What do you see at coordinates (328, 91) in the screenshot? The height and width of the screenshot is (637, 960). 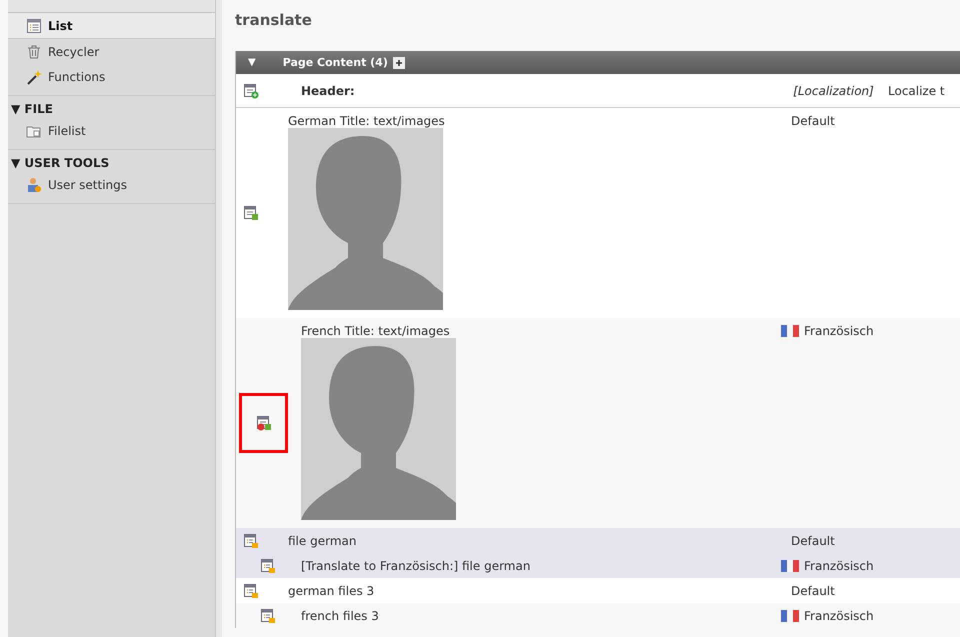 I see `column-header: Header:` at bounding box center [328, 91].